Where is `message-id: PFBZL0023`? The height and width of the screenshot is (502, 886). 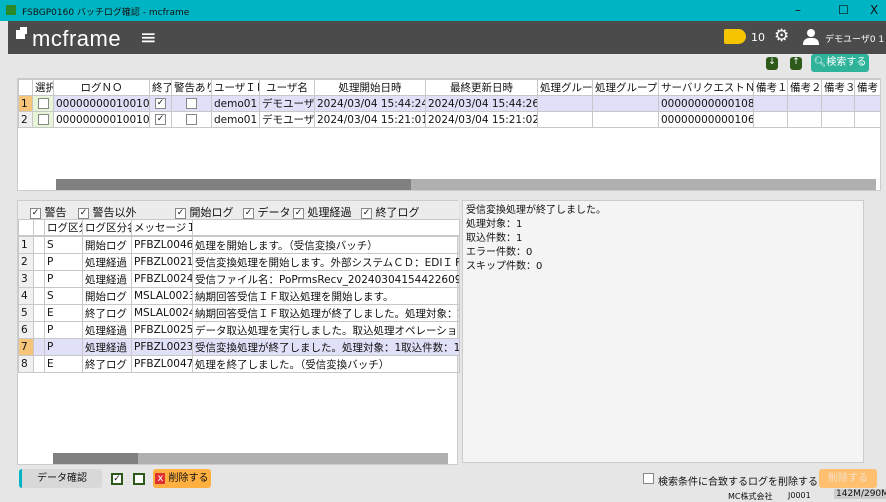 message-id: PFBZL0023 is located at coordinates (162, 347).